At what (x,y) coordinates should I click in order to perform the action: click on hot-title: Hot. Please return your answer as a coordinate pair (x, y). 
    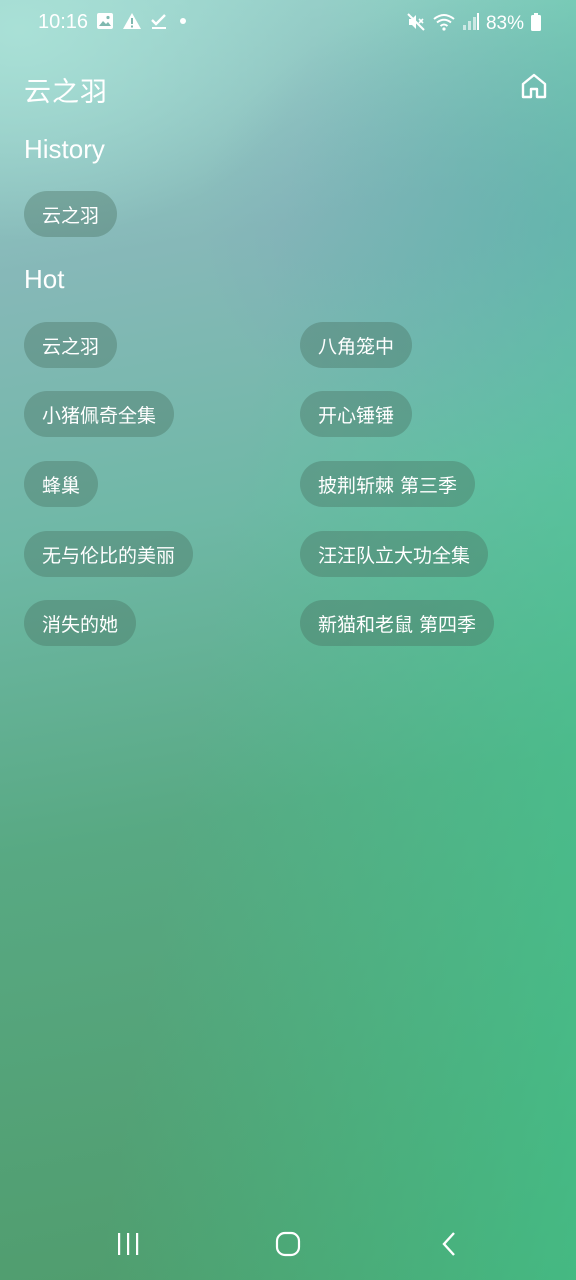
    Looking at the image, I should click on (44, 279).